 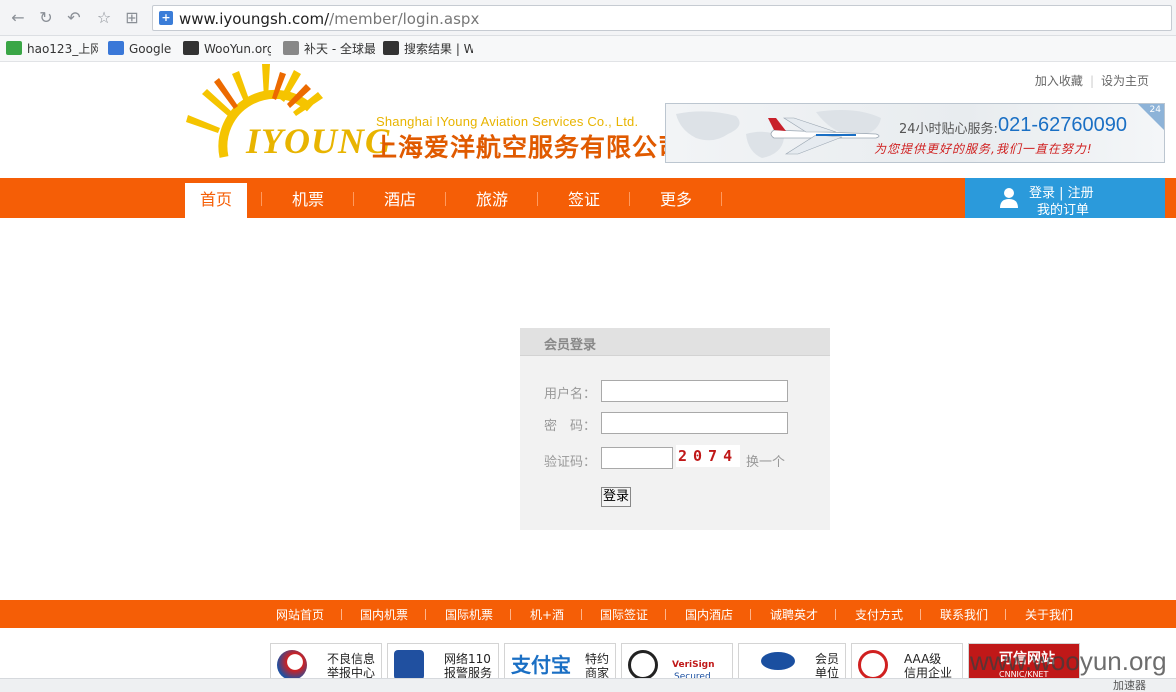 I want to click on world-map-airplane-image, so click(x=778, y=134).